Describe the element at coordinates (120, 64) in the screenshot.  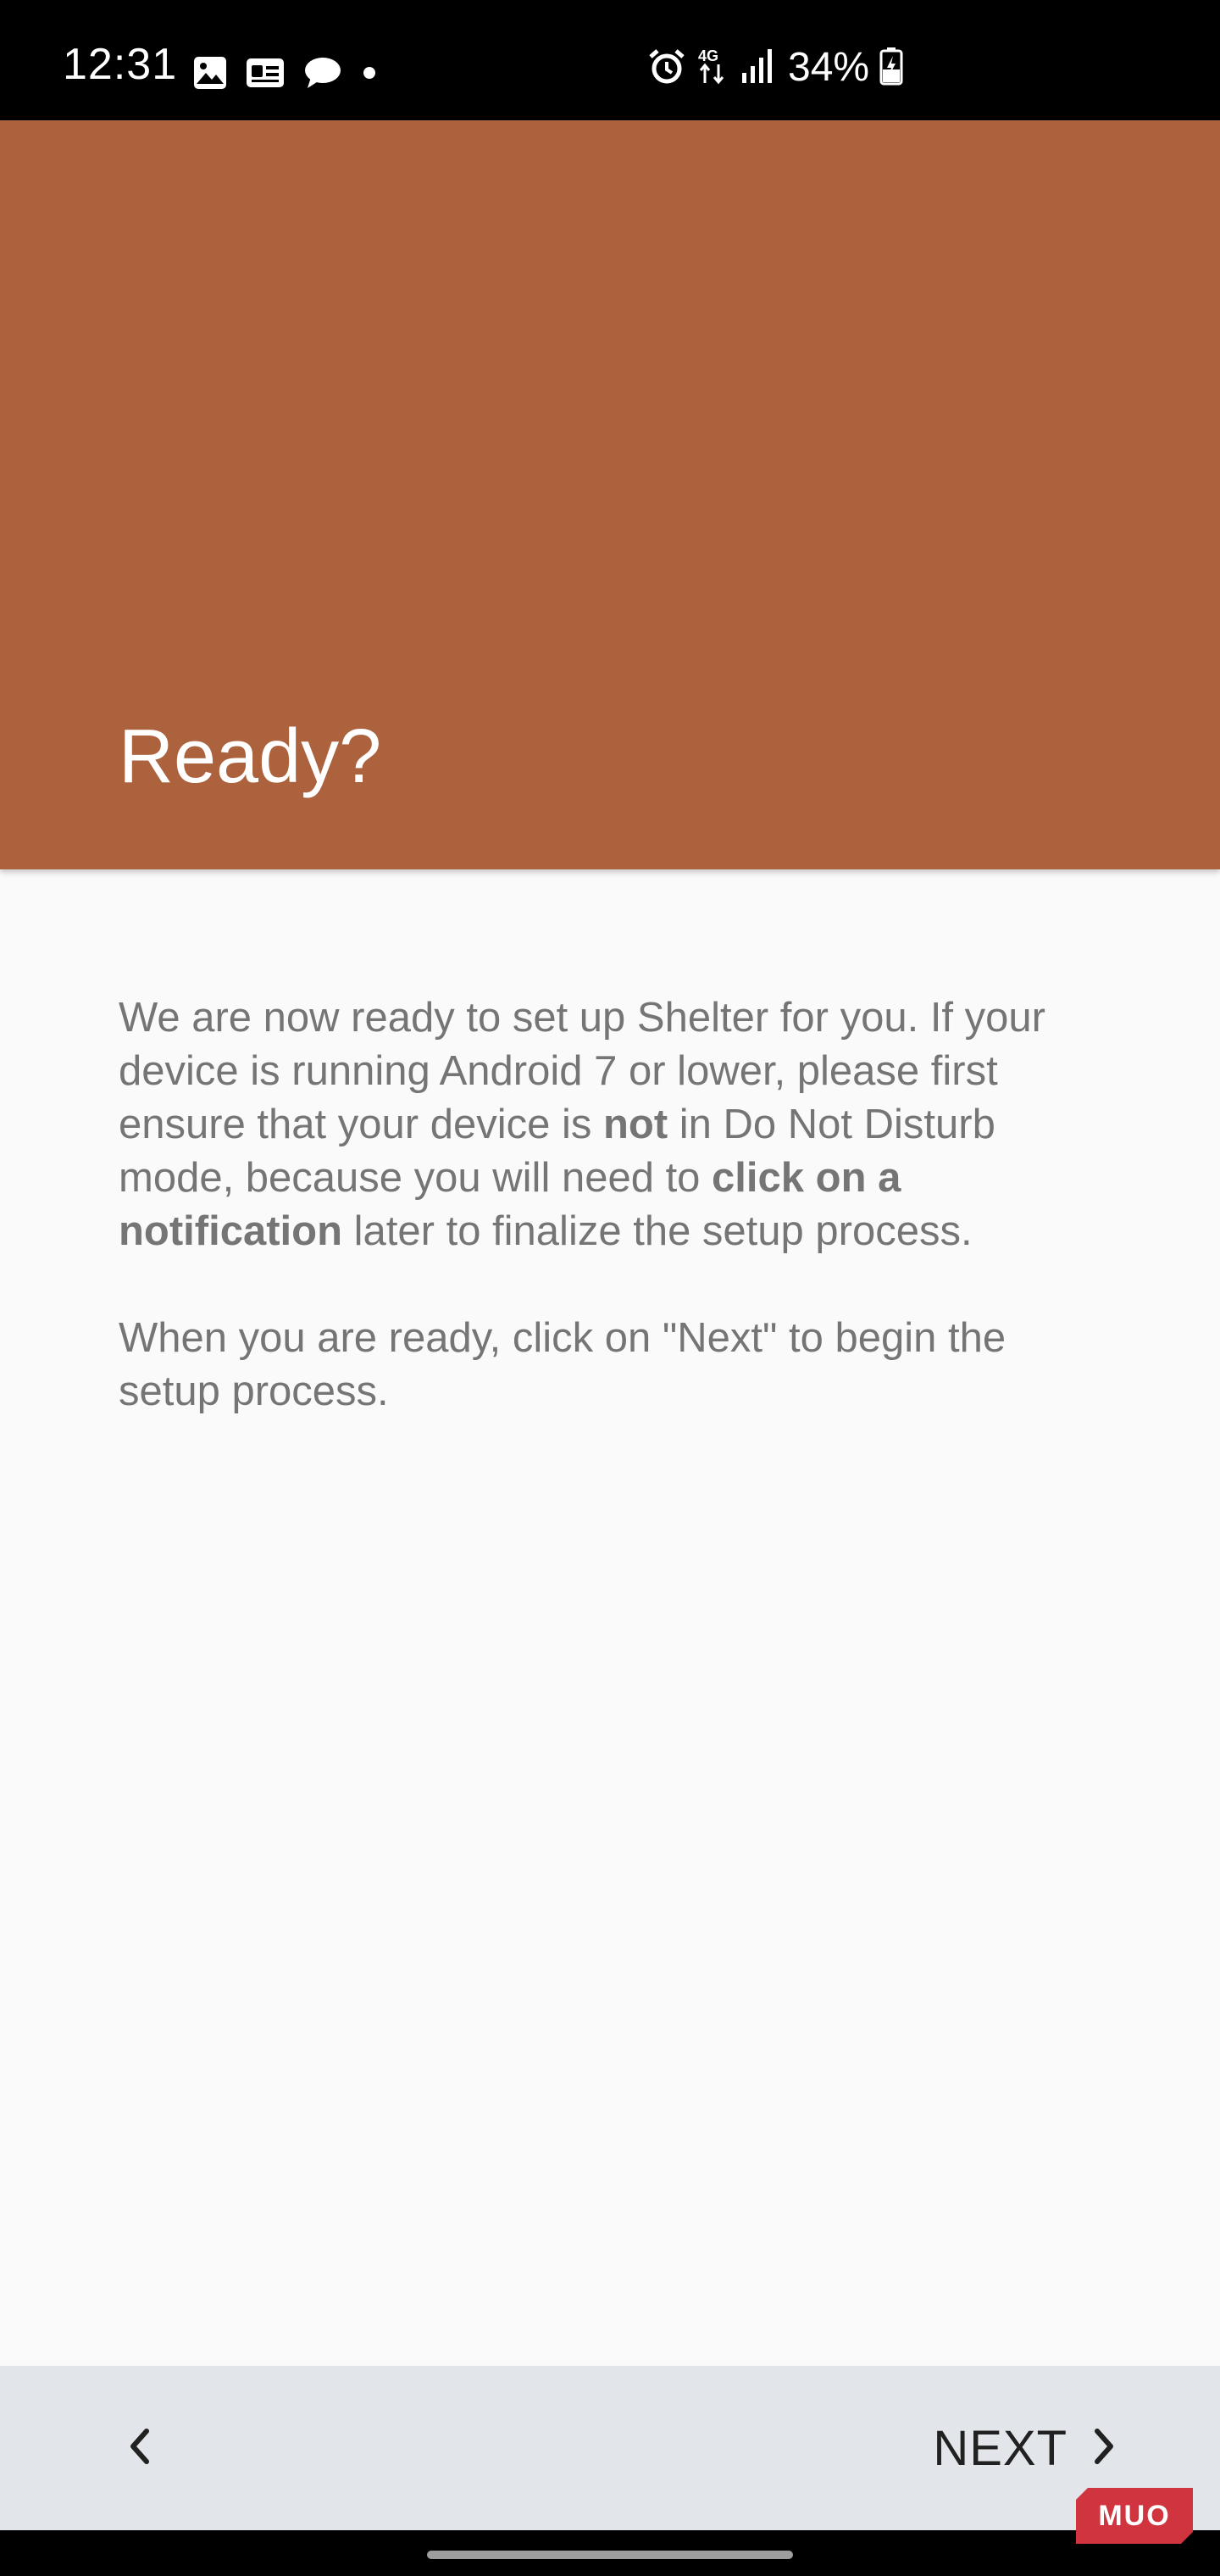
I see `status-time: 12:31` at that location.